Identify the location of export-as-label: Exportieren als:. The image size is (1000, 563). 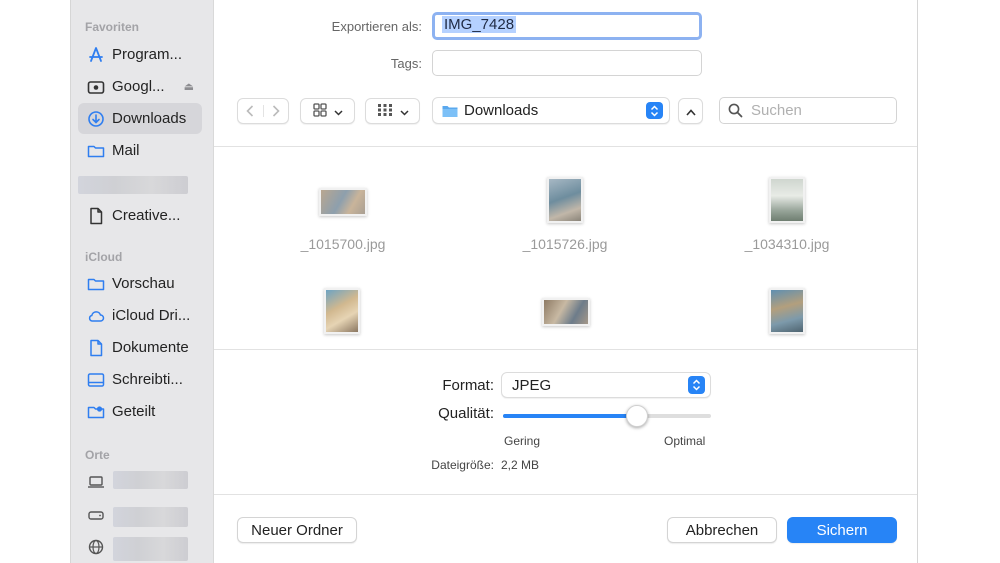
(376, 26).